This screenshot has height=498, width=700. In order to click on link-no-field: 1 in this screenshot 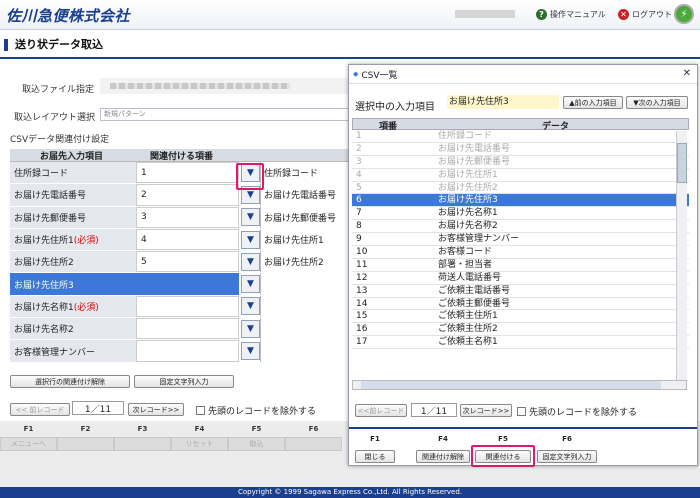, I will do `click(187, 173)`.